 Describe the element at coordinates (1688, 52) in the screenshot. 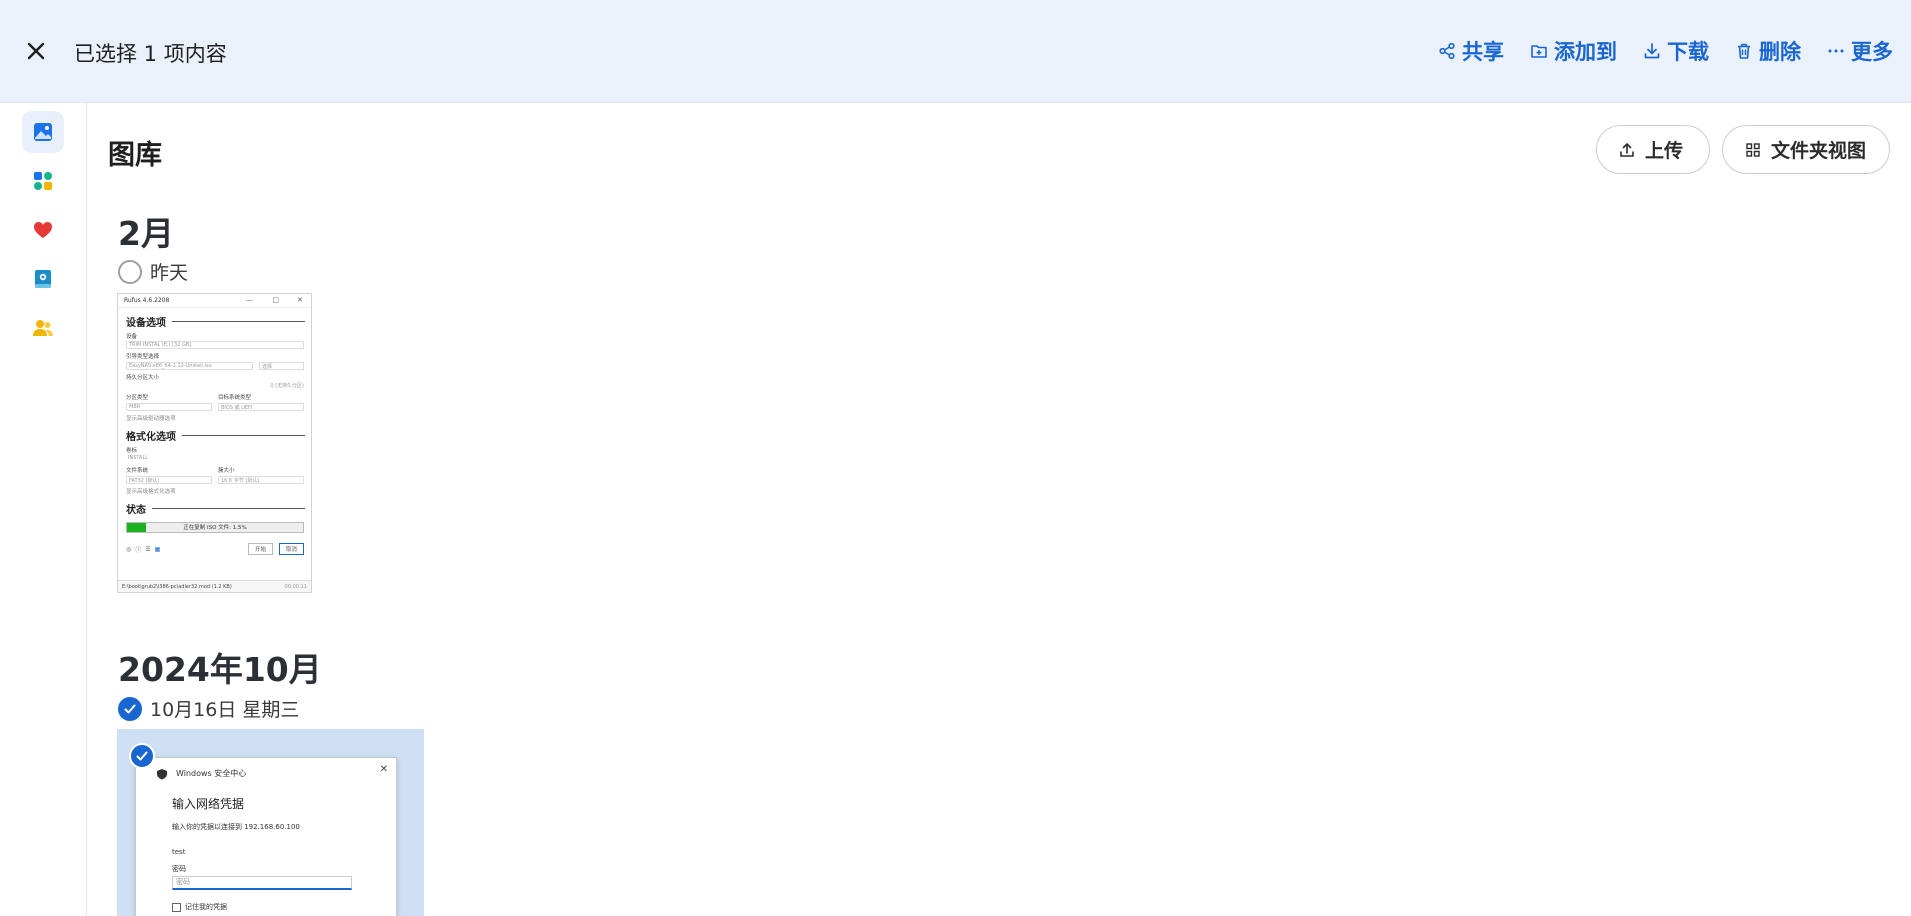

I see `download-label: 下载` at that location.